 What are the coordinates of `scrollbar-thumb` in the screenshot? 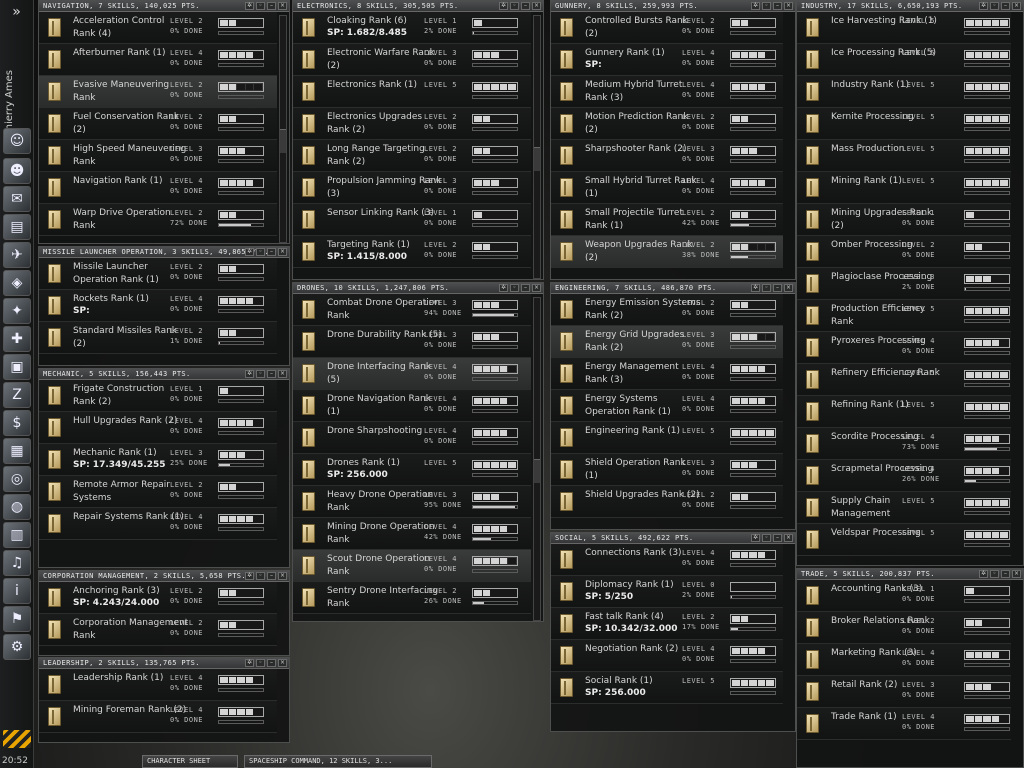 It's located at (537, 159).